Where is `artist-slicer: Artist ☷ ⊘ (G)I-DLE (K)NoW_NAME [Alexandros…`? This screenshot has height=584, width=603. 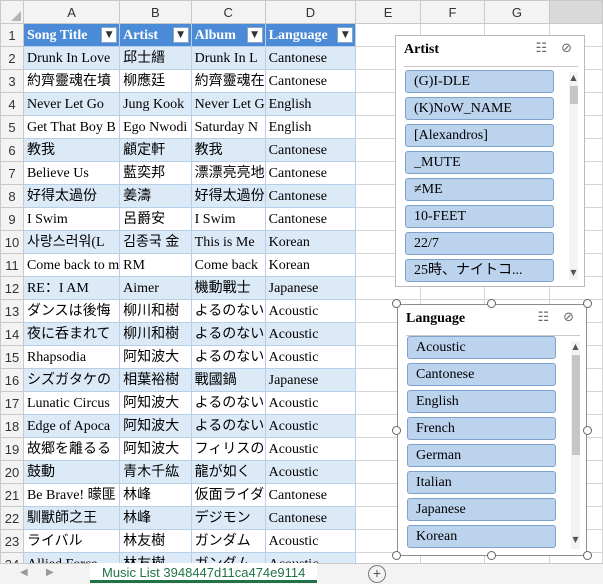 artist-slicer: Artist ☷ ⊘ (G)I-DLE (K)NoW_NAME [Alexandros… is located at coordinates (490, 161).